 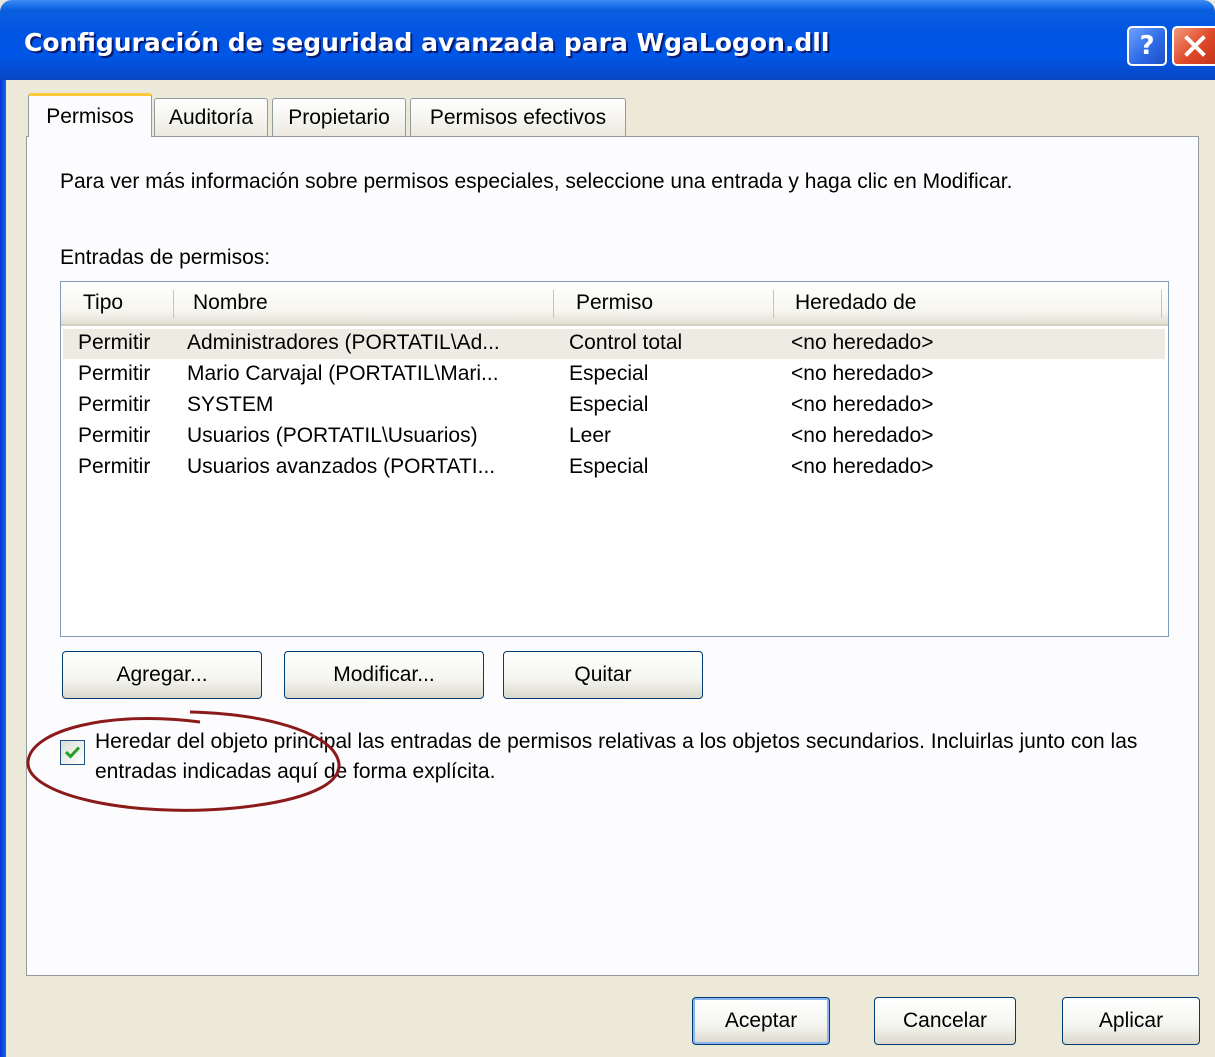 What do you see at coordinates (332, 435) in the screenshot?
I see `cell-nombre: Usuarios (PORTATIL\Usuarios)` at bounding box center [332, 435].